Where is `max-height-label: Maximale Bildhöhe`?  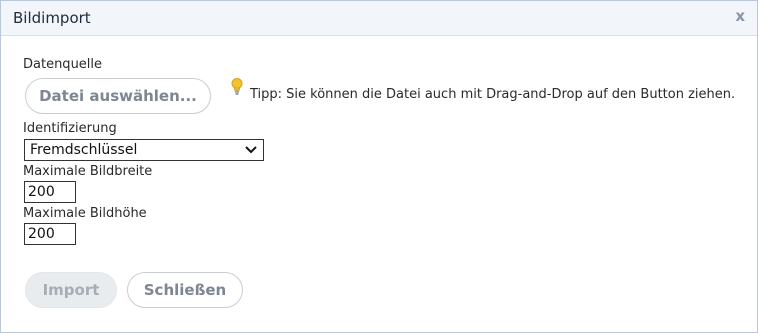 max-height-label: Maximale Bildhöhe is located at coordinates (85, 213).